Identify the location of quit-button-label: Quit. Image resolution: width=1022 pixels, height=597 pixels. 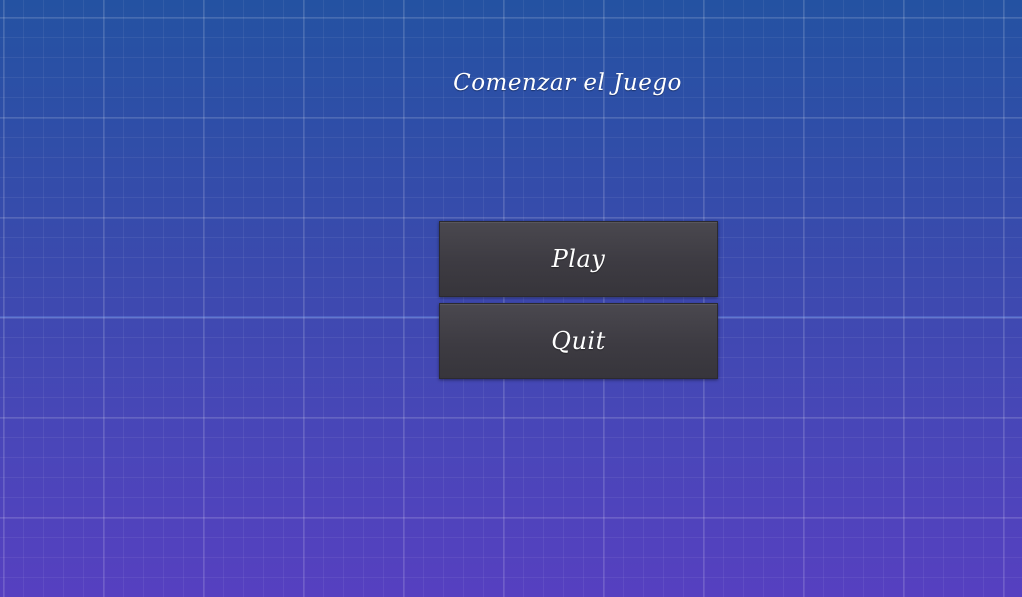
(578, 341).